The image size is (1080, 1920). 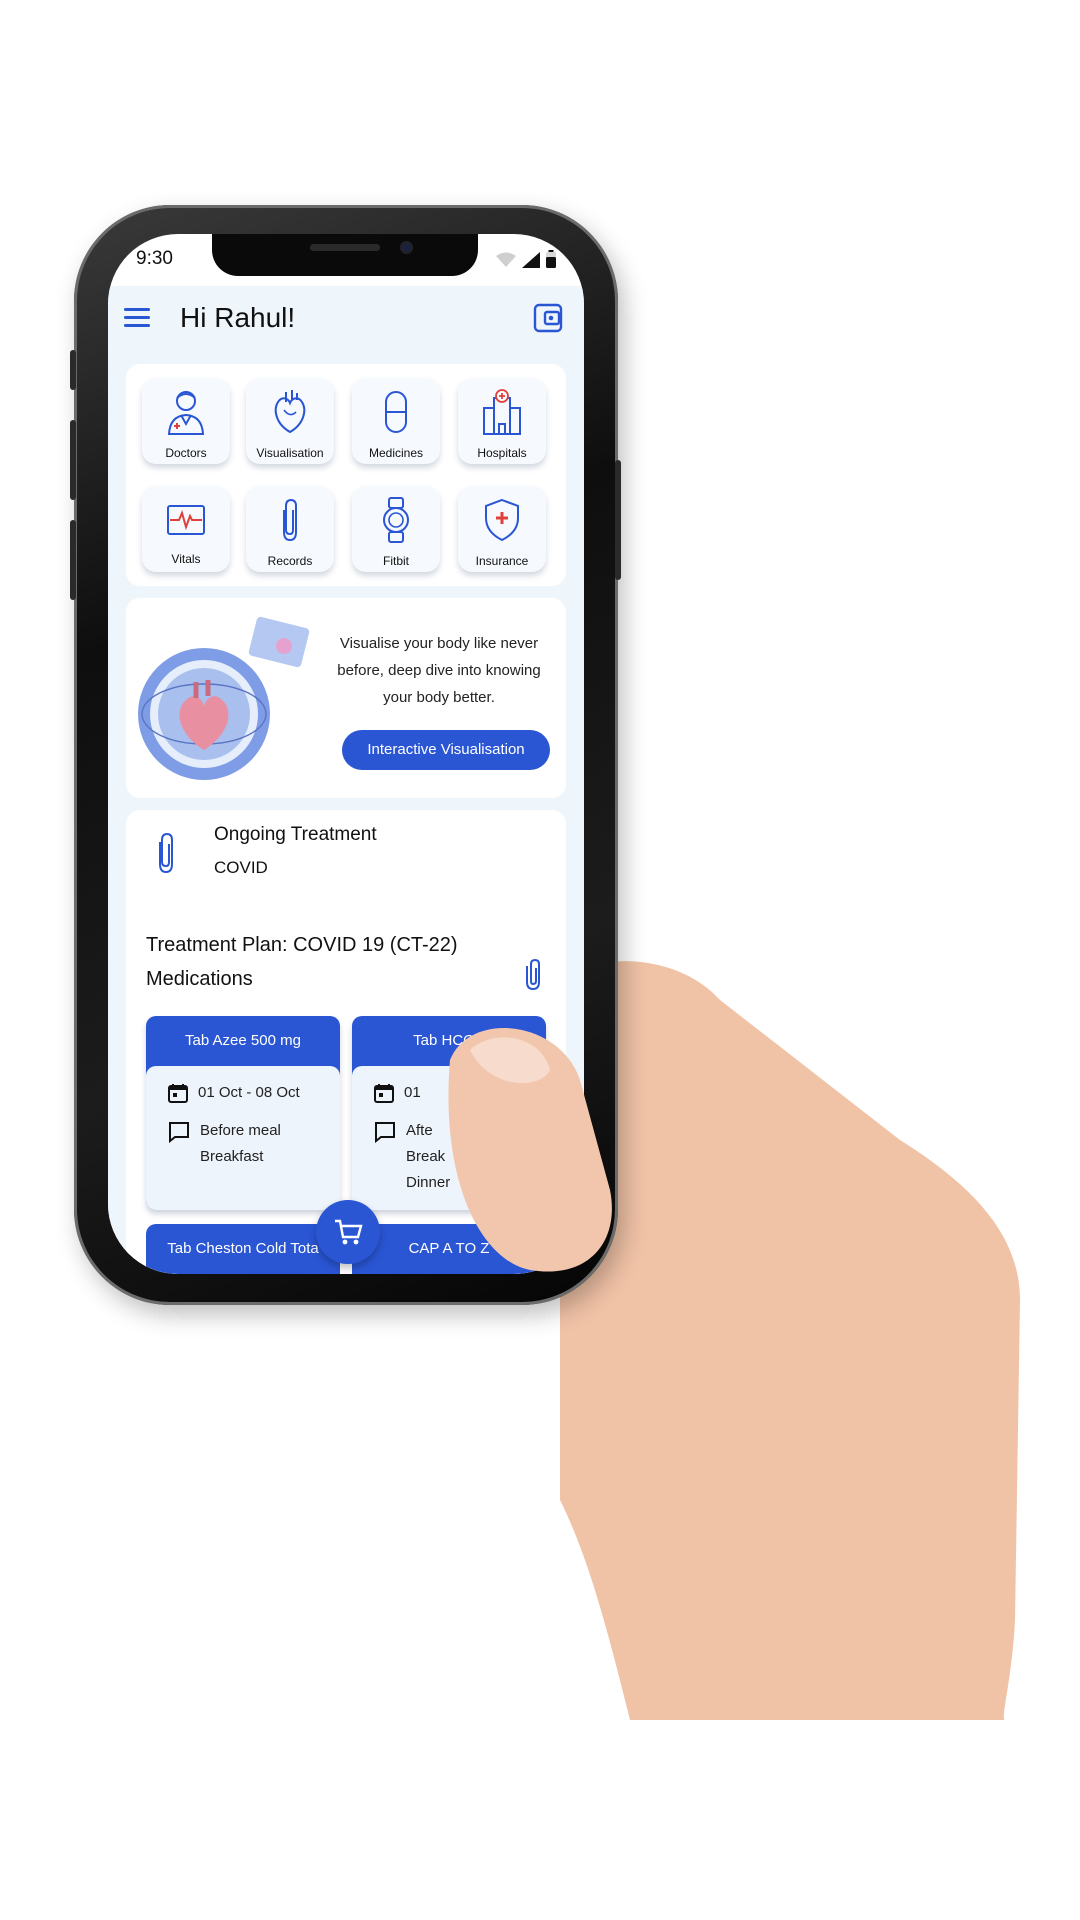 I want to click on thumb-illustration, so click(x=530, y=1149).